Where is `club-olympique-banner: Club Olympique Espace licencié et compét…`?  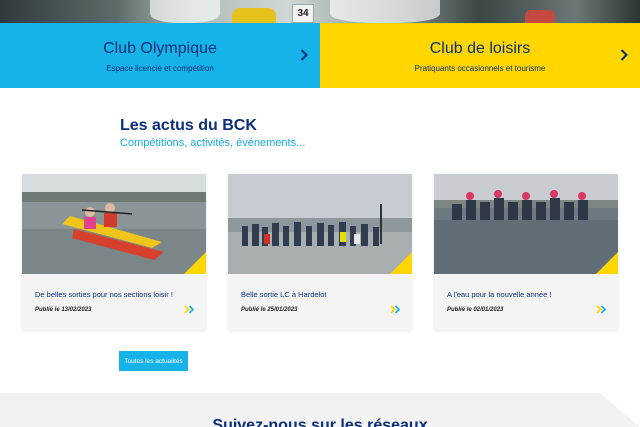 club-olympique-banner: Club Olympique Espace licencié et compét… is located at coordinates (160, 55).